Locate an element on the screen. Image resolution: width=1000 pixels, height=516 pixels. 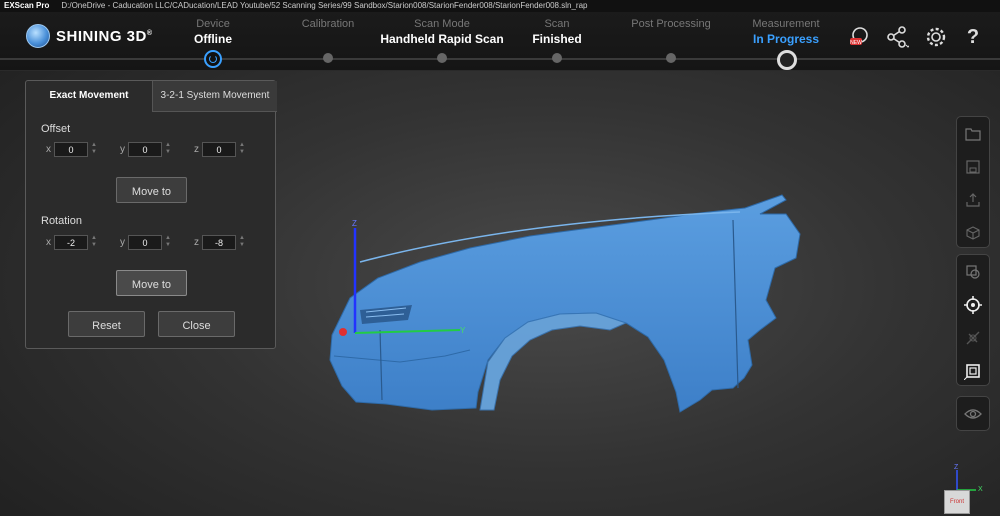
view-cube: Front is located at coordinates (957, 502).